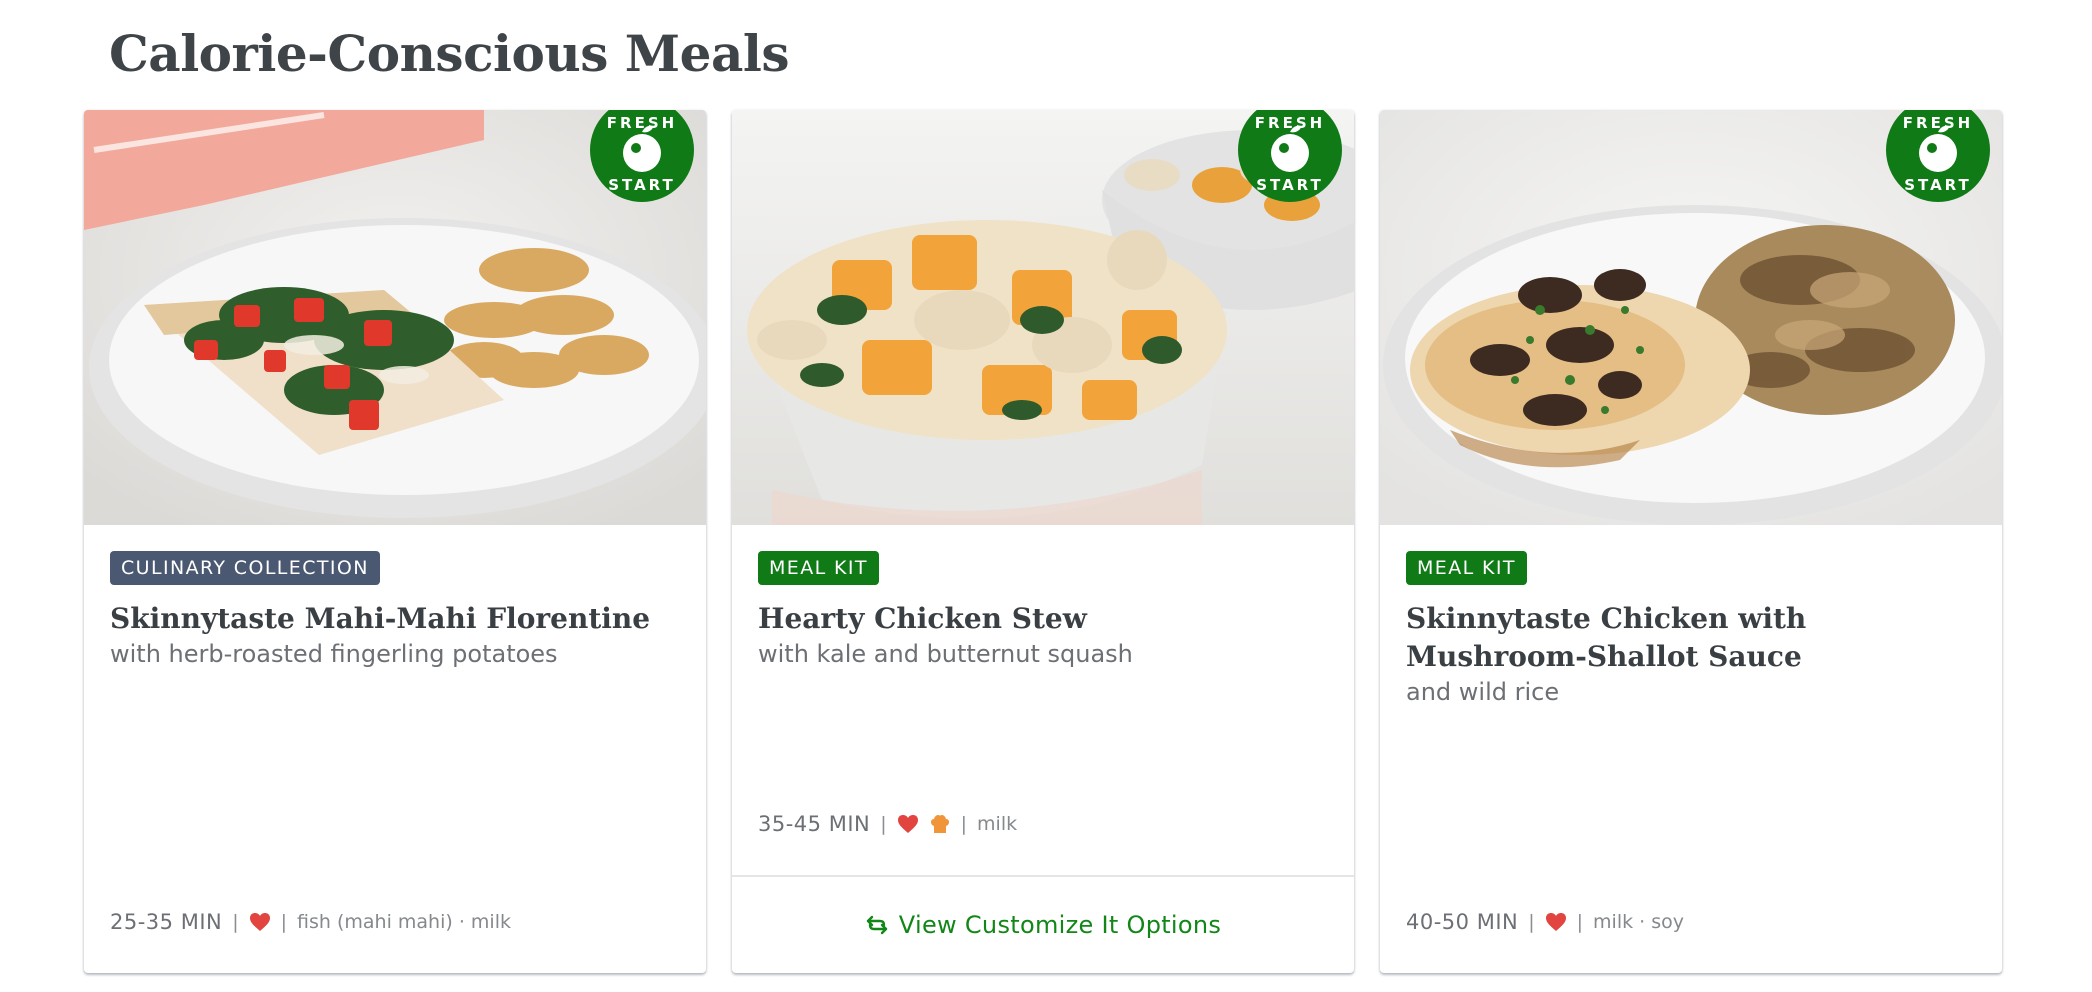  Describe the element at coordinates (876, 925) in the screenshot. I see `swap-arrows-icon` at that location.